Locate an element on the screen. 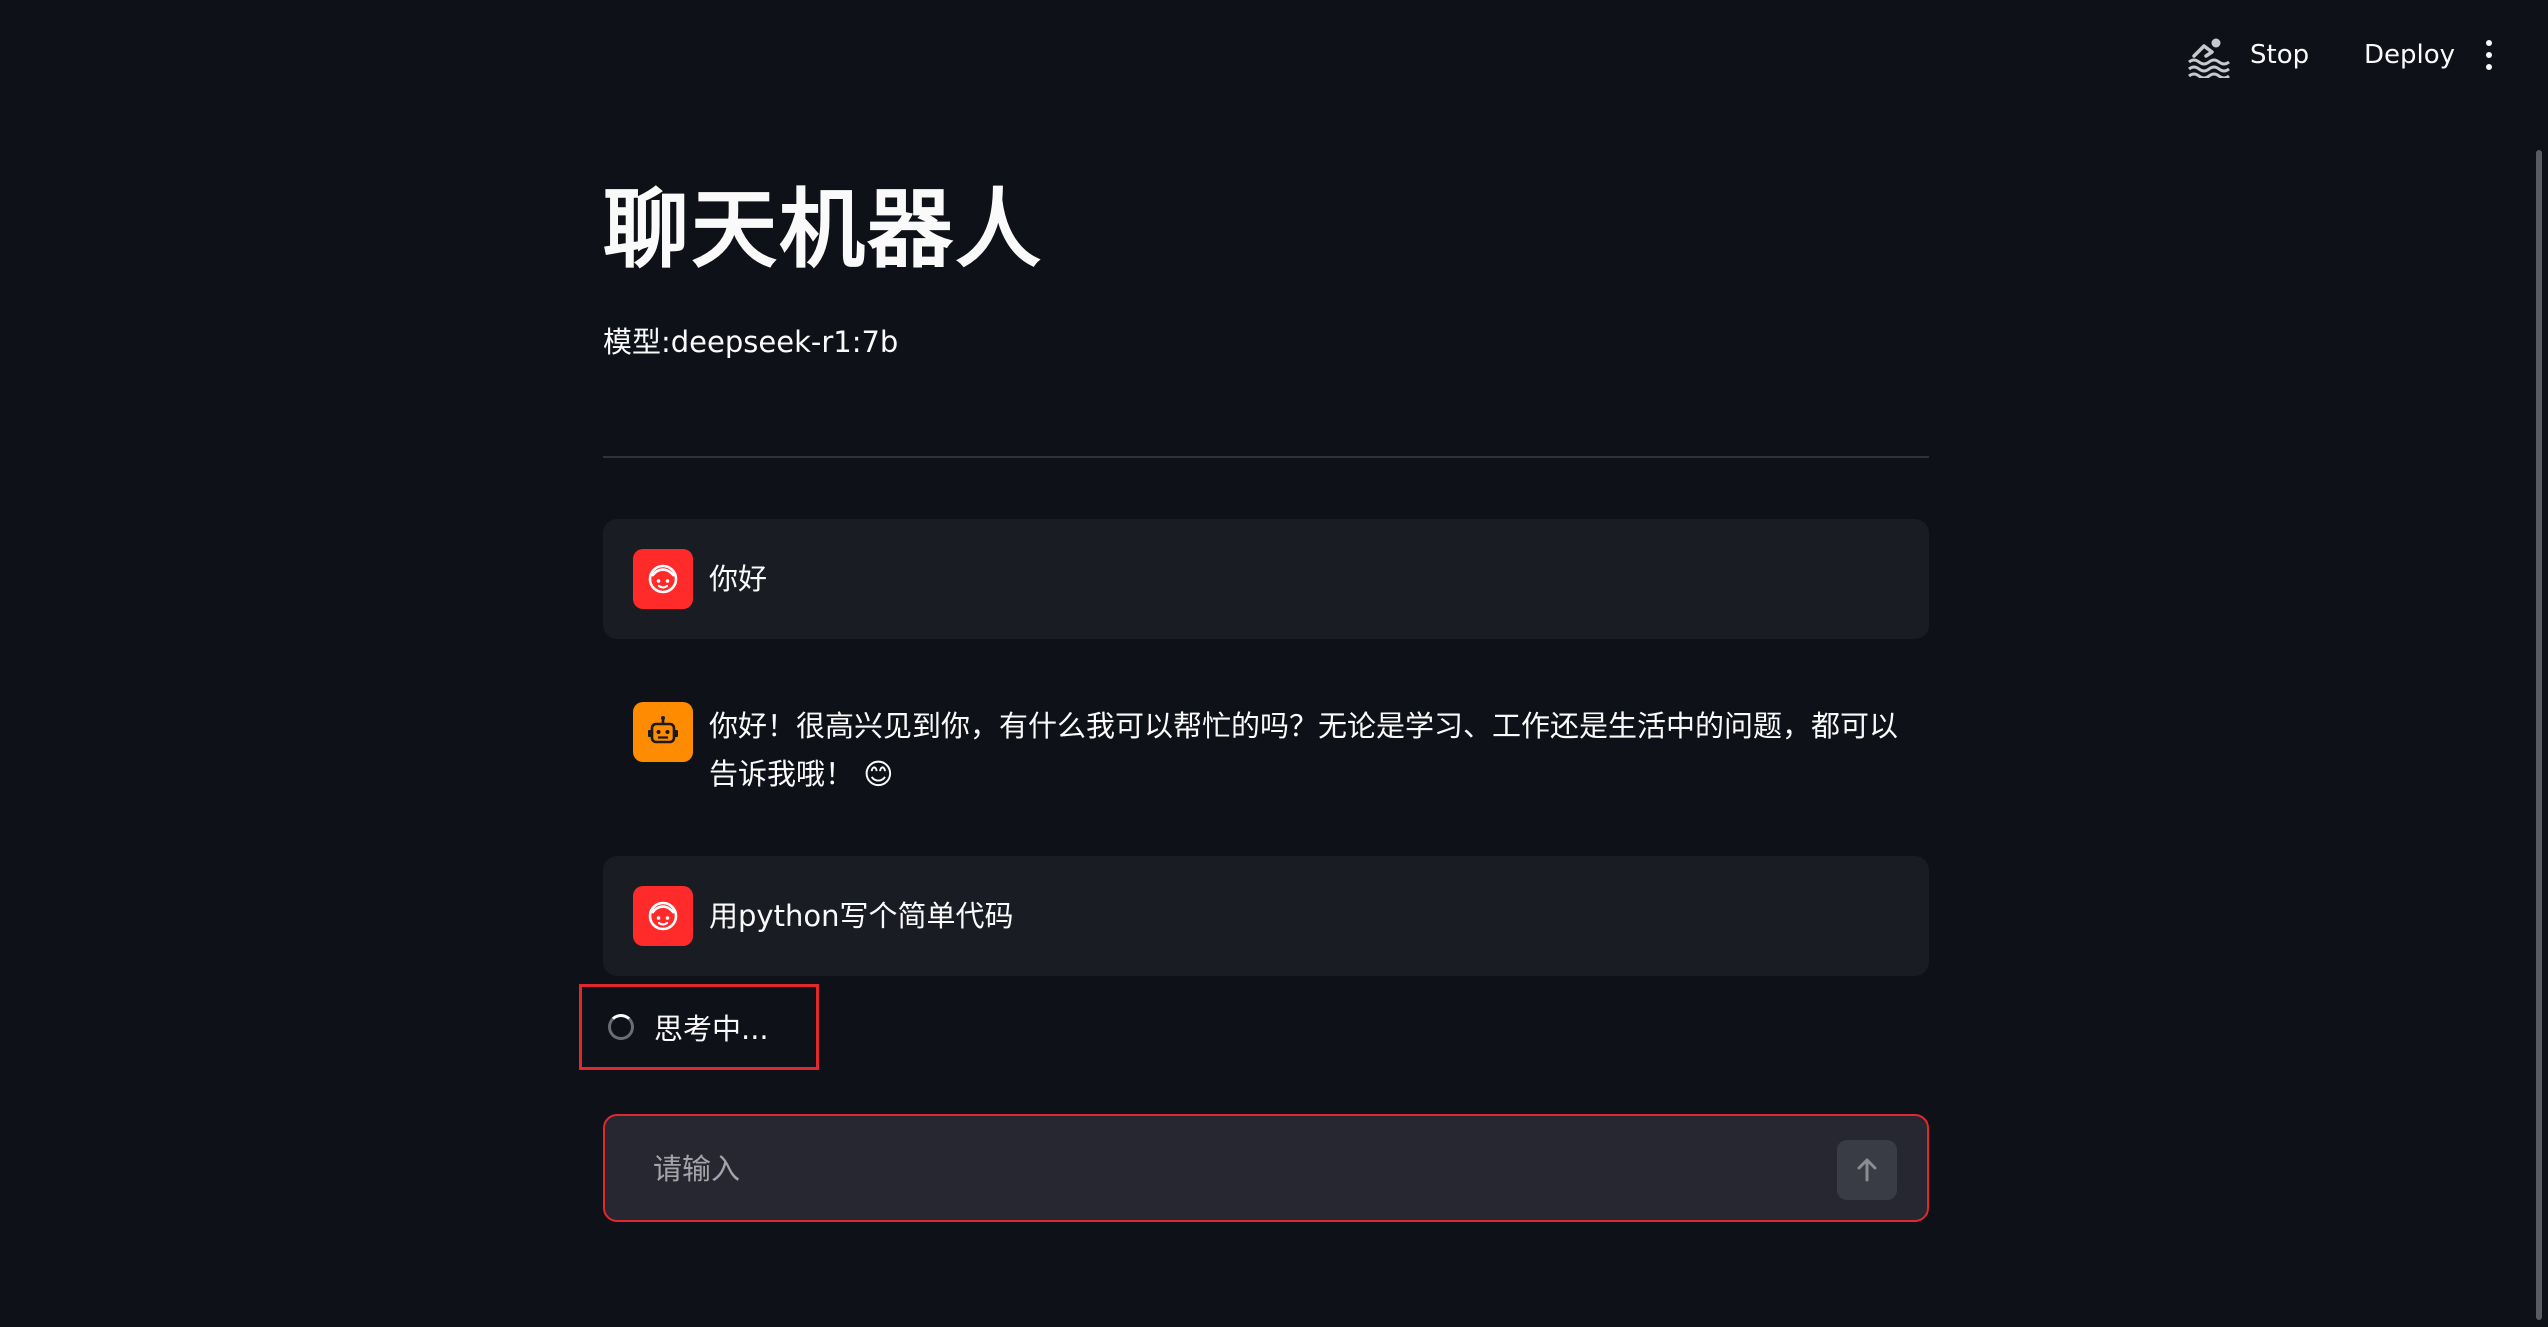 The height and width of the screenshot is (1327, 2548). page-title: 聊天机器人 is located at coordinates (823, 230).